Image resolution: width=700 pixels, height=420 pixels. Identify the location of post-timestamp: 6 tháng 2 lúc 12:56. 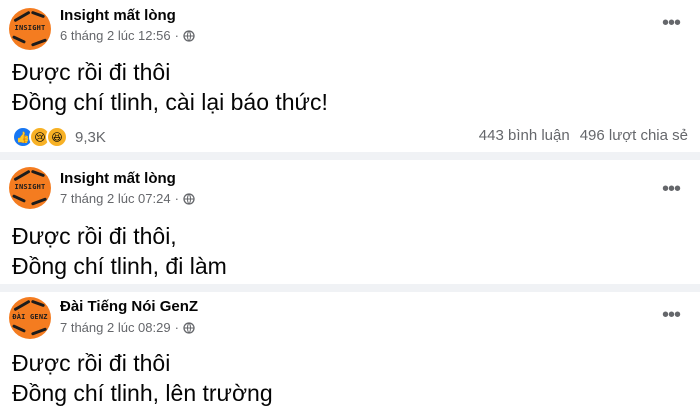
(115, 35).